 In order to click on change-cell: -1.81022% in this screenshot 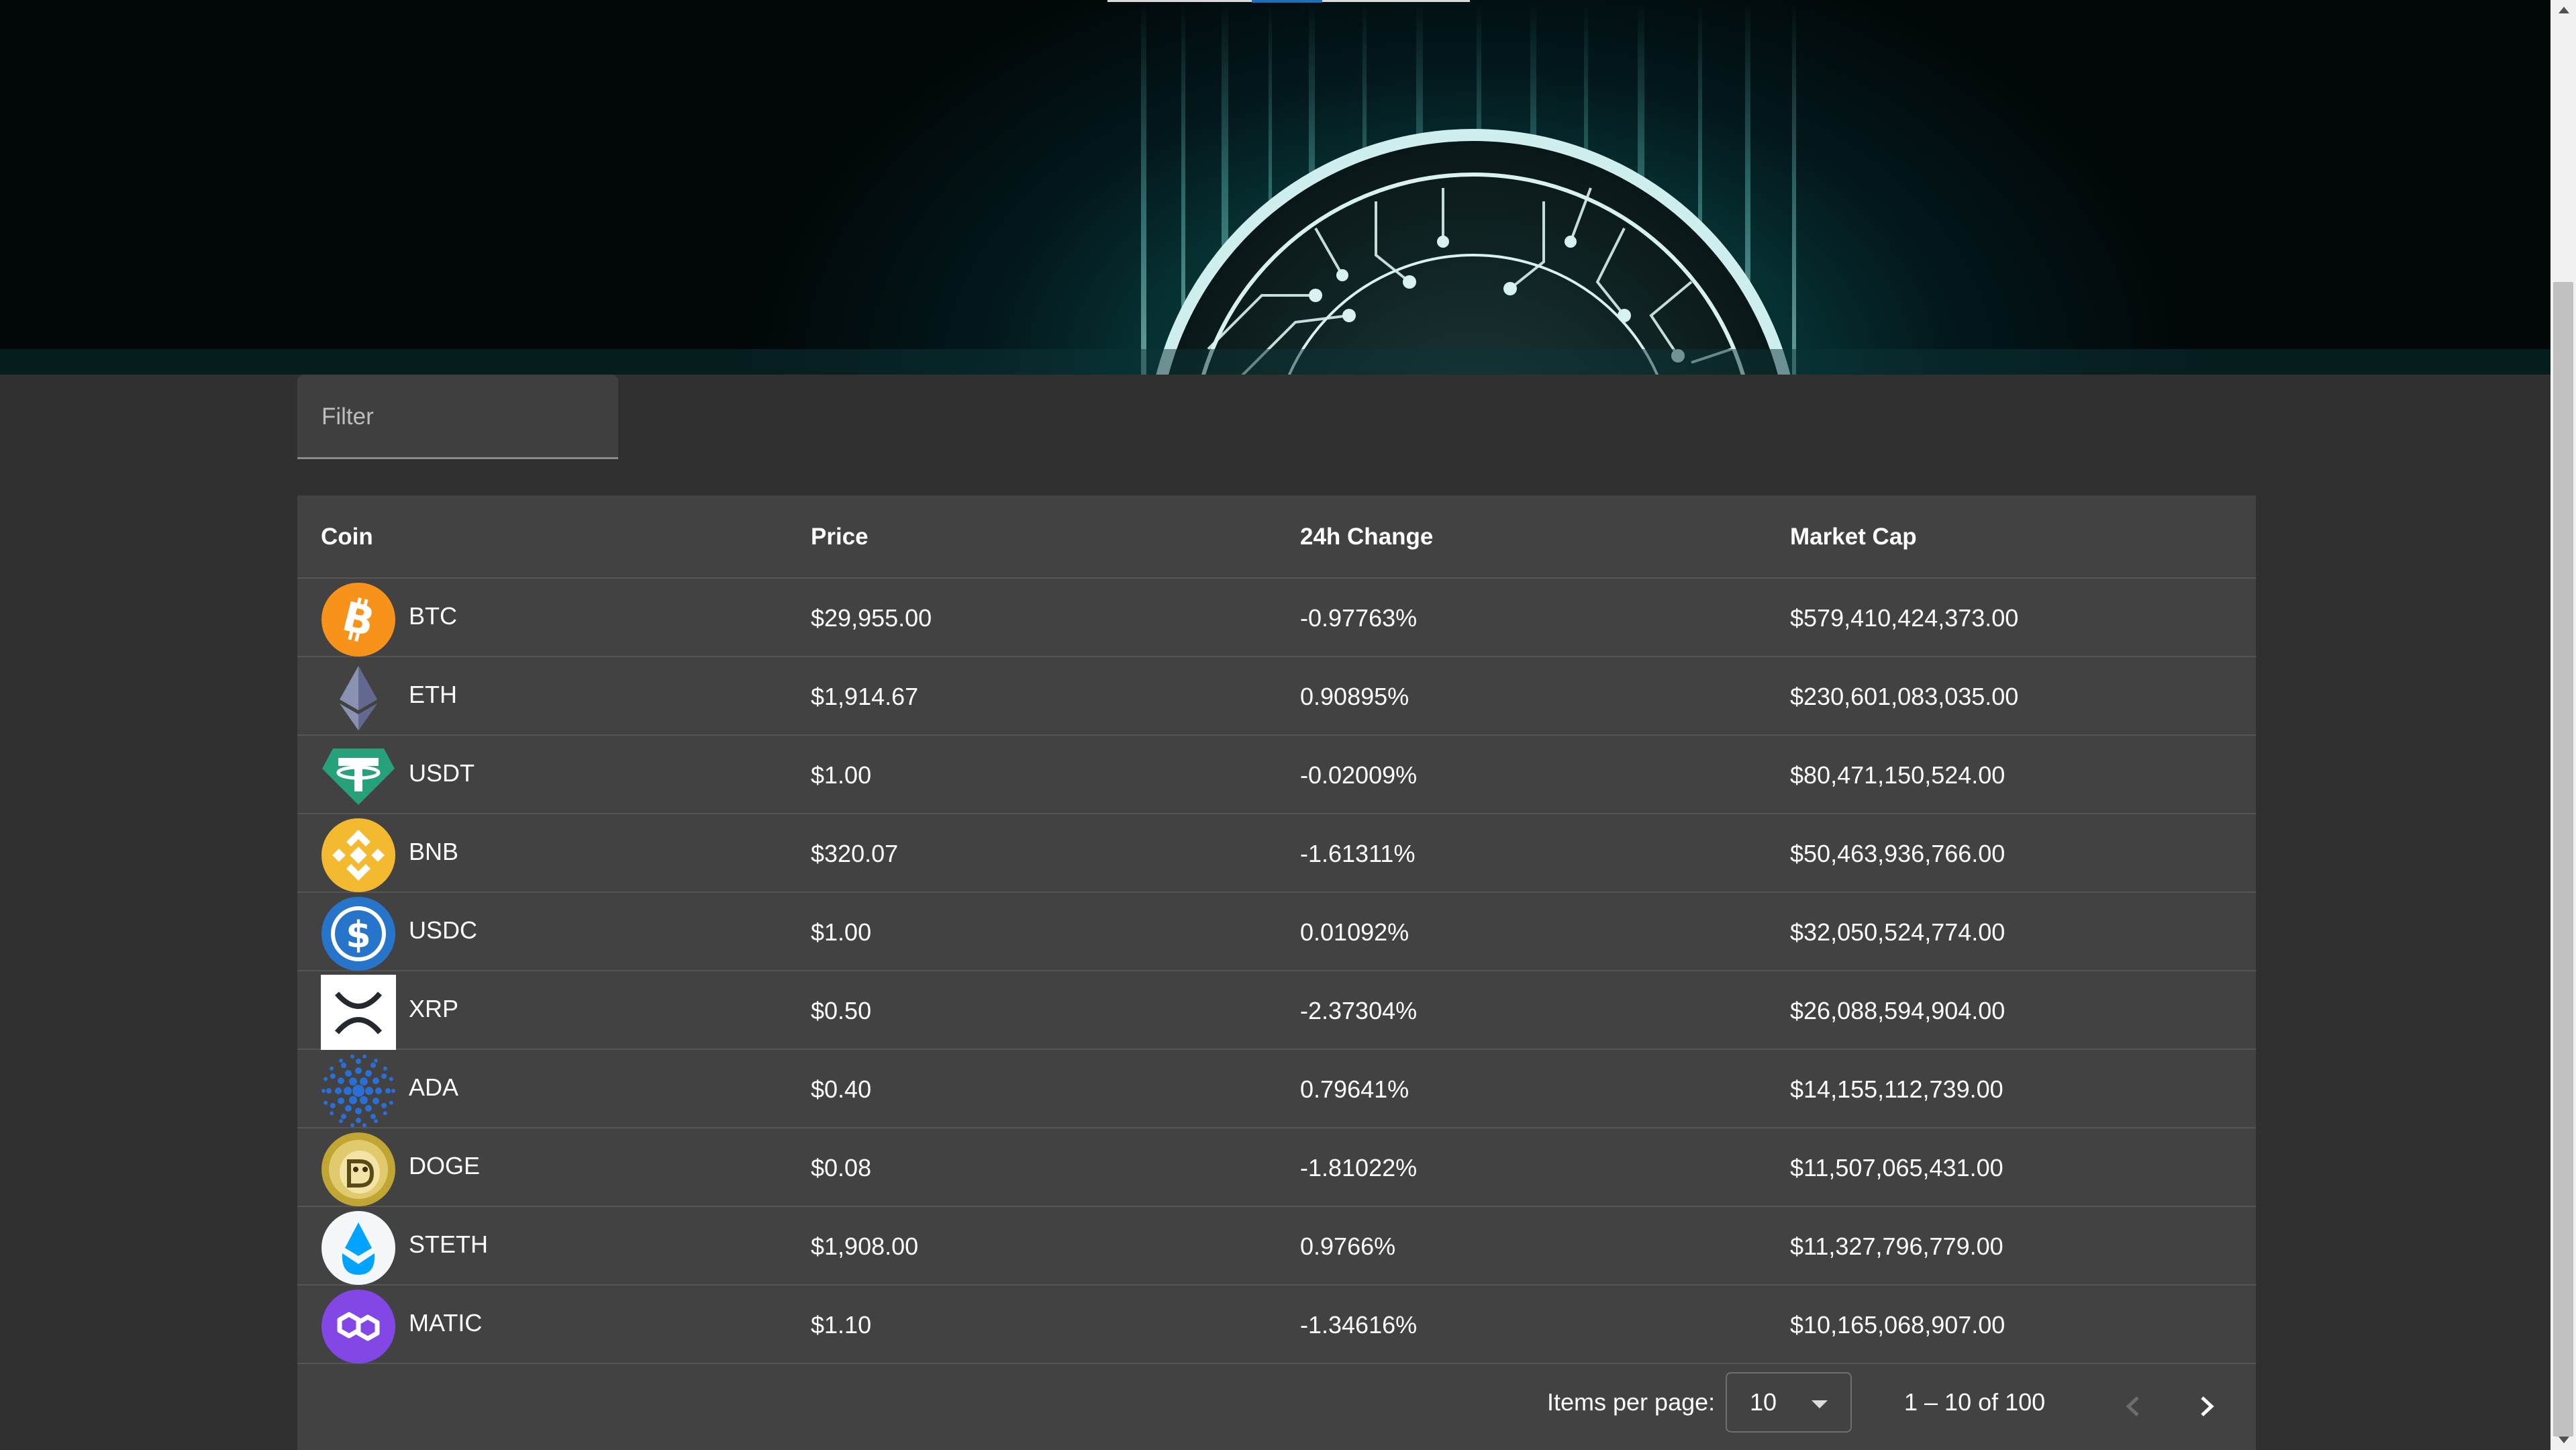, I will do `click(1359, 1167)`.